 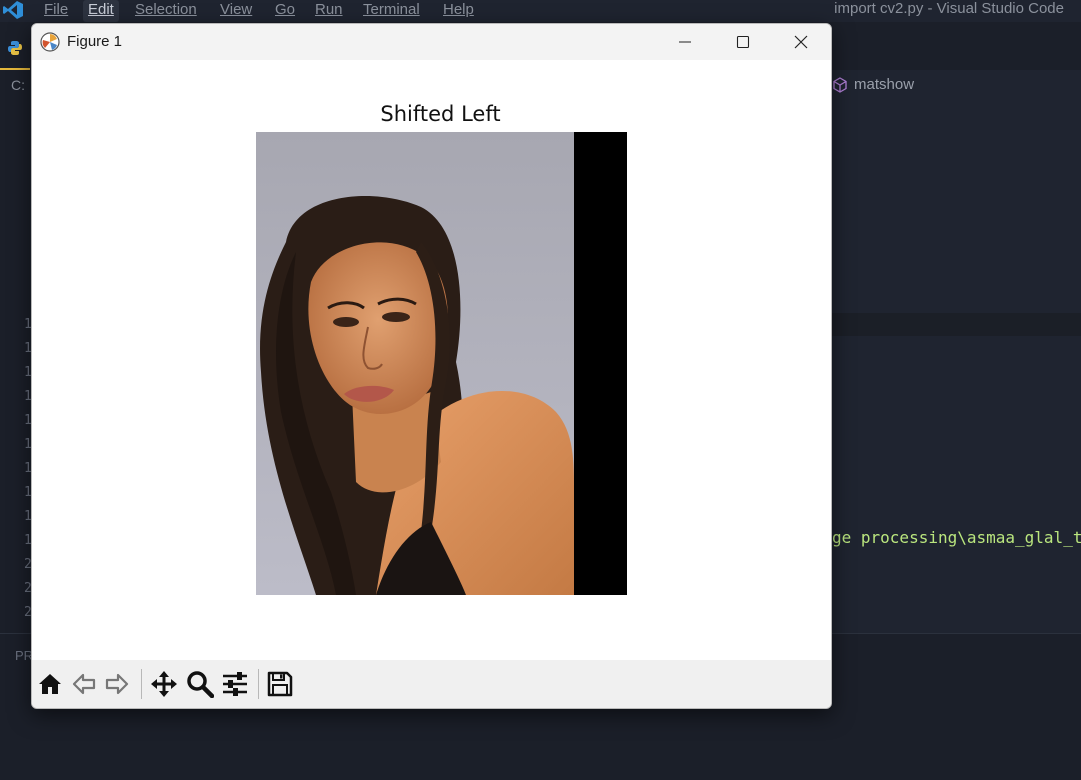 I want to click on cube-symbol-icon, so click(x=840, y=84).